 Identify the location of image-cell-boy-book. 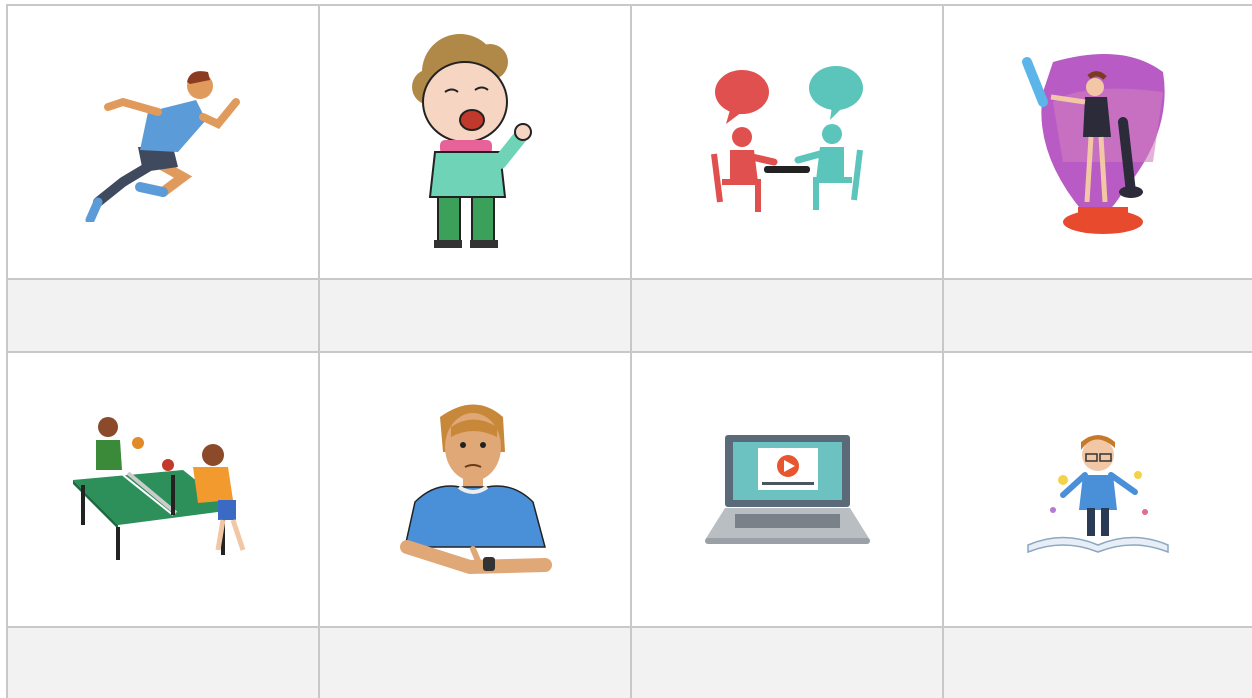
(1097, 488).